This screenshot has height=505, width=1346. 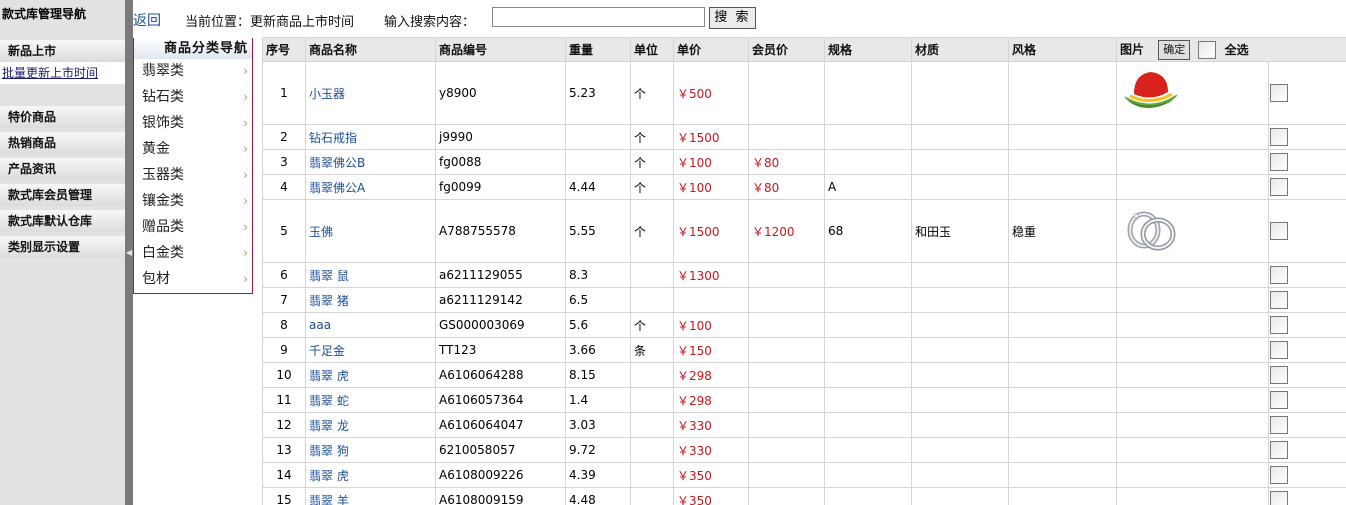 I want to click on sidebar-splitter: ◀, so click(x=129, y=252).